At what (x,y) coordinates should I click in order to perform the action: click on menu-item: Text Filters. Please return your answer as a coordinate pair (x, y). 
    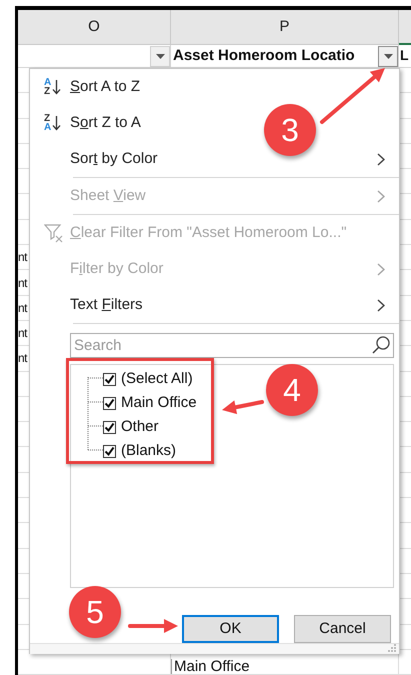
    Looking at the image, I should click on (214, 305).